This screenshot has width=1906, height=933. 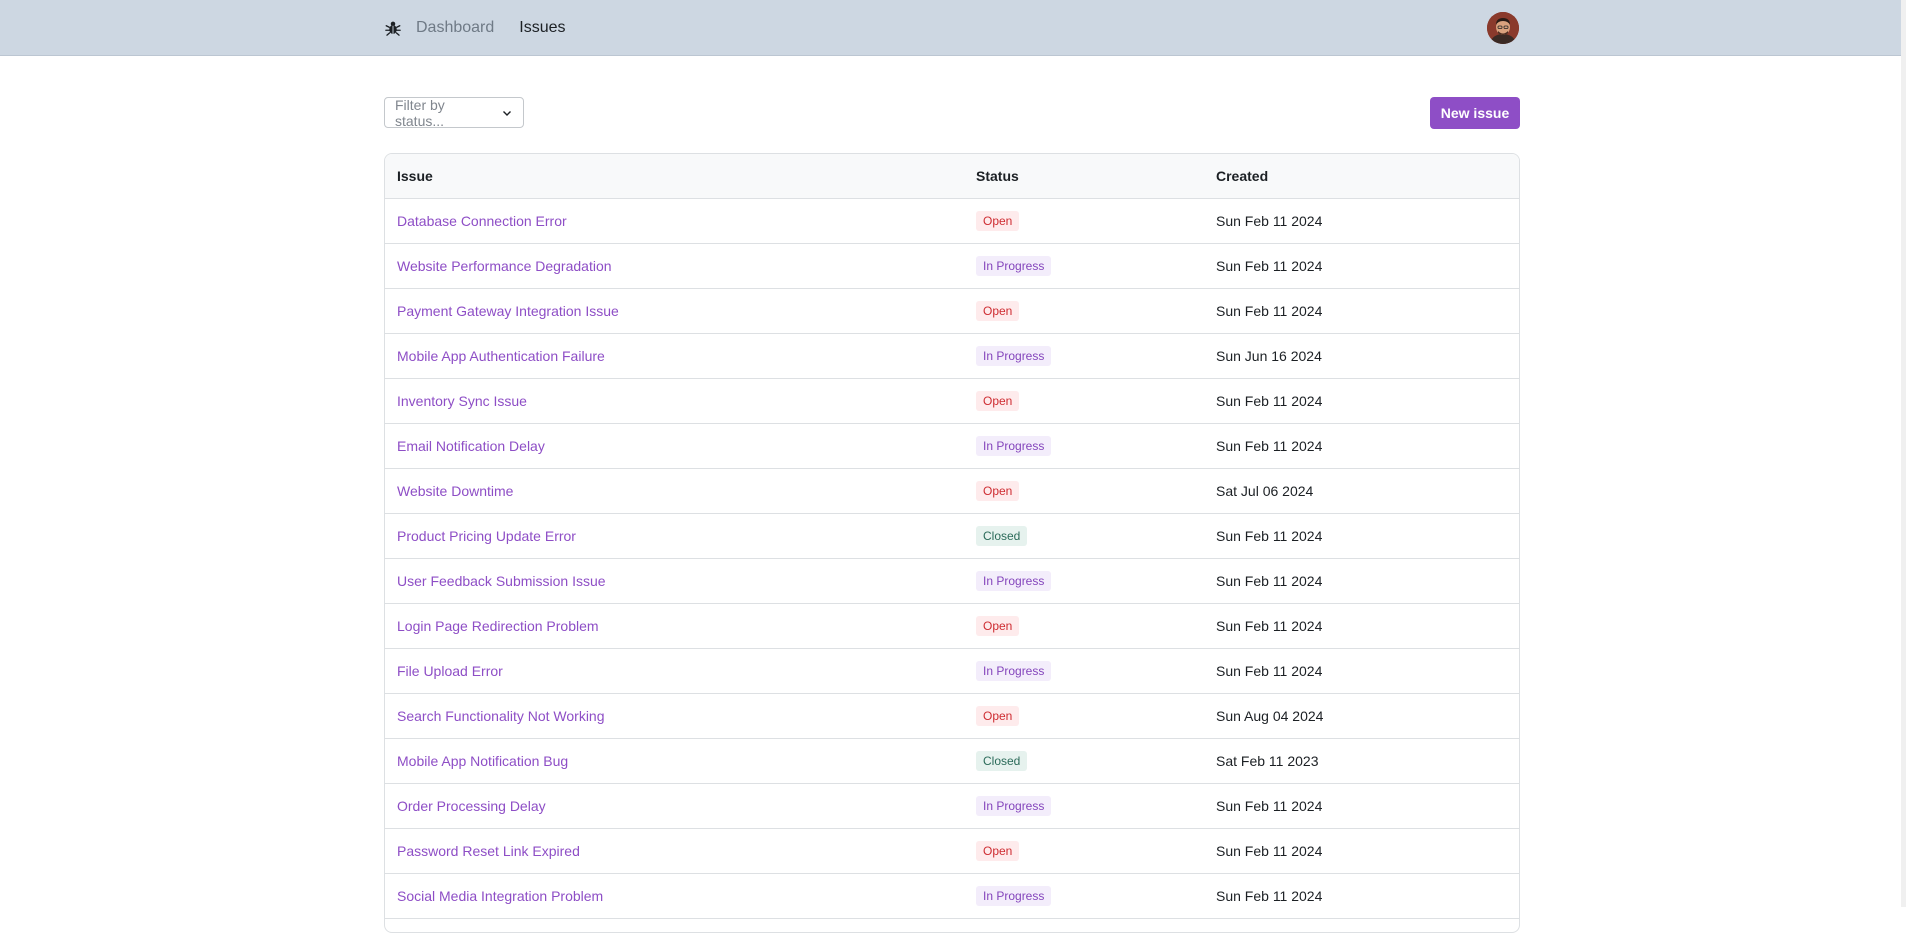 What do you see at coordinates (393, 28) in the screenshot?
I see `bug-icon` at bounding box center [393, 28].